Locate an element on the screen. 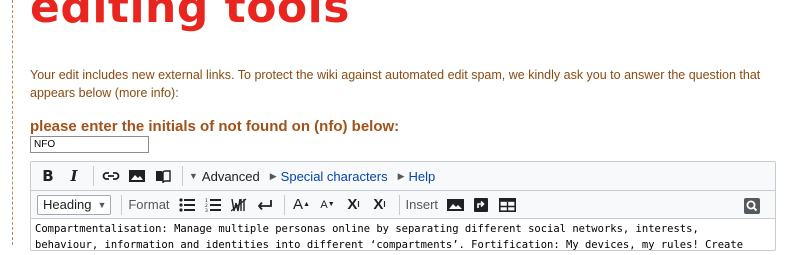 The height and width of the screenshot is (255, 799). superscript-marker-icon: I is located at coordinates (358, 204).